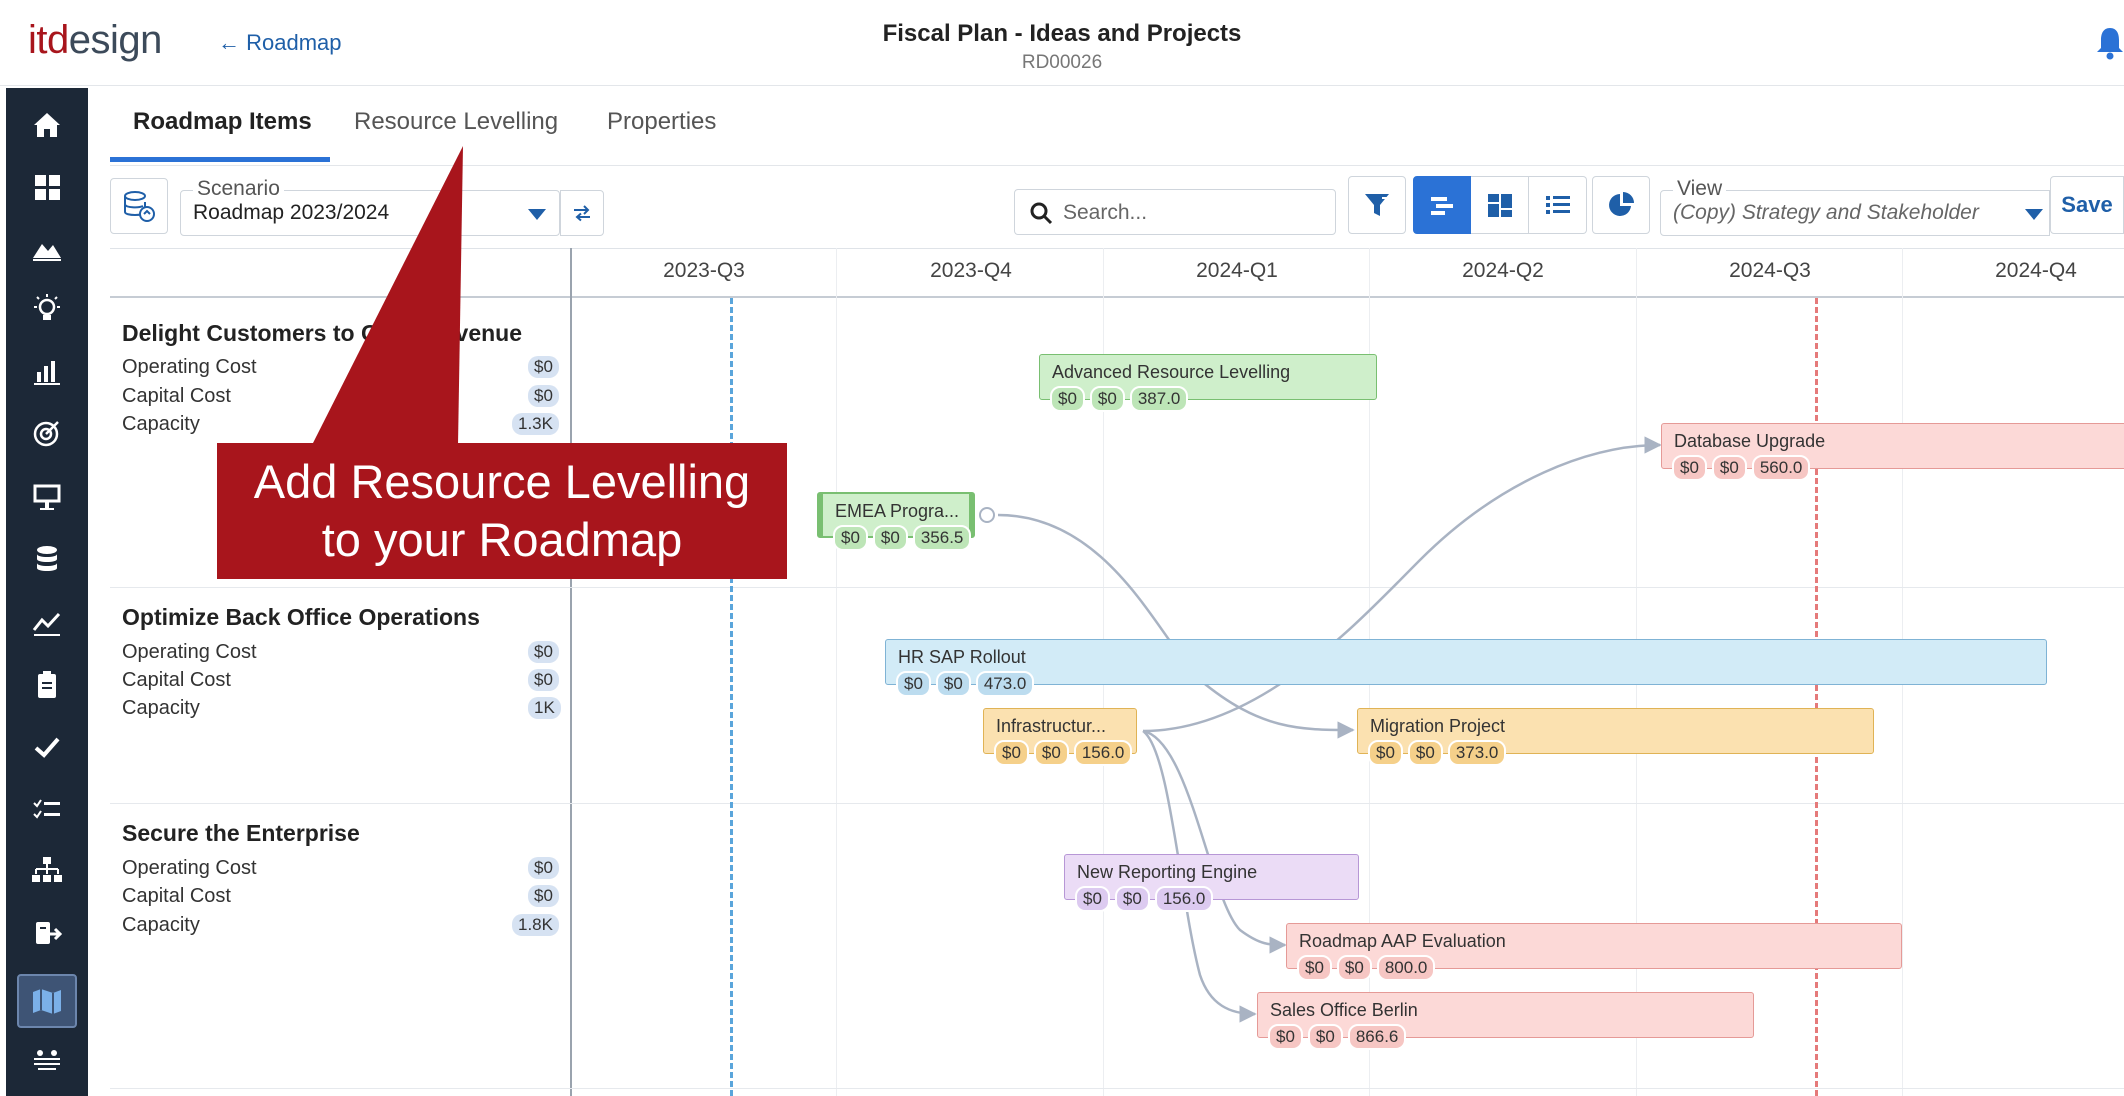  I want to click on tab-resource-levelling: Resource Levelling, so click(456, 122).